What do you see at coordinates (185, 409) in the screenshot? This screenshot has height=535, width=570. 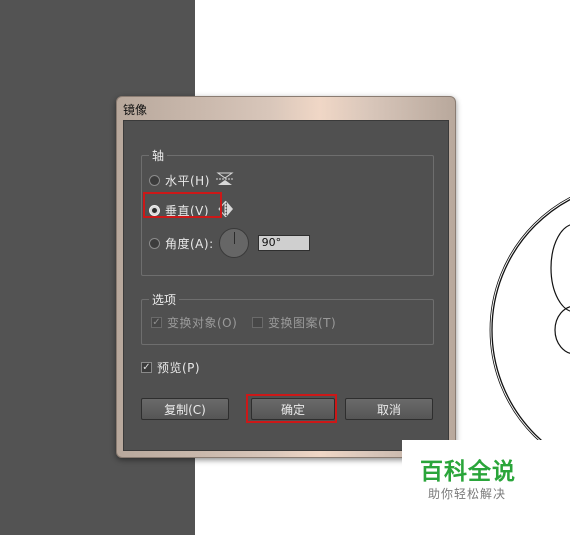 I see `copy-button: 复制(C)` at bounding box center [185, 409].